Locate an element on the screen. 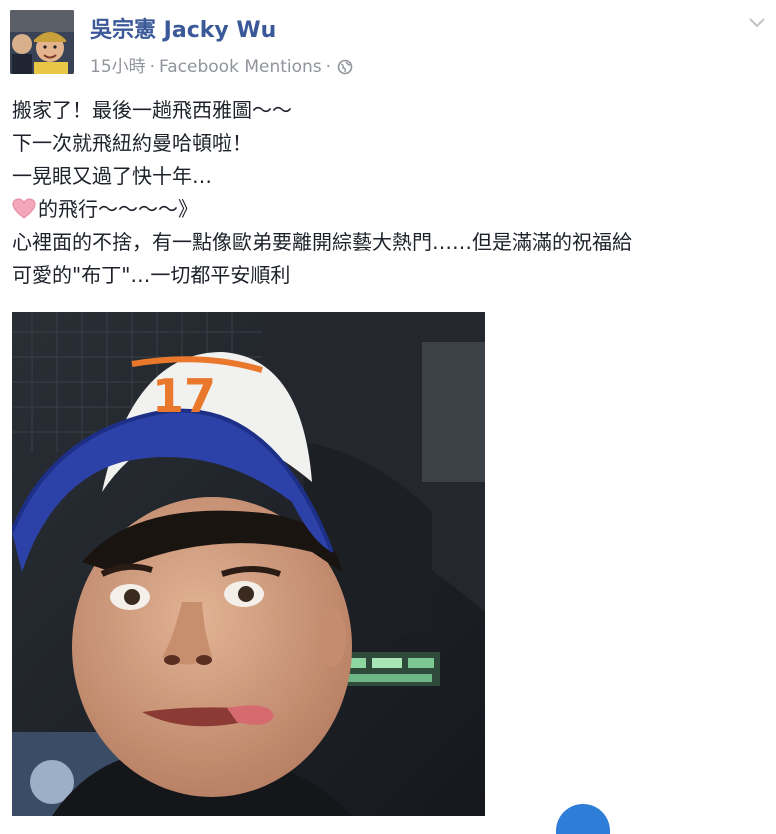  floating-action-button is located at coordinates (583, 819).